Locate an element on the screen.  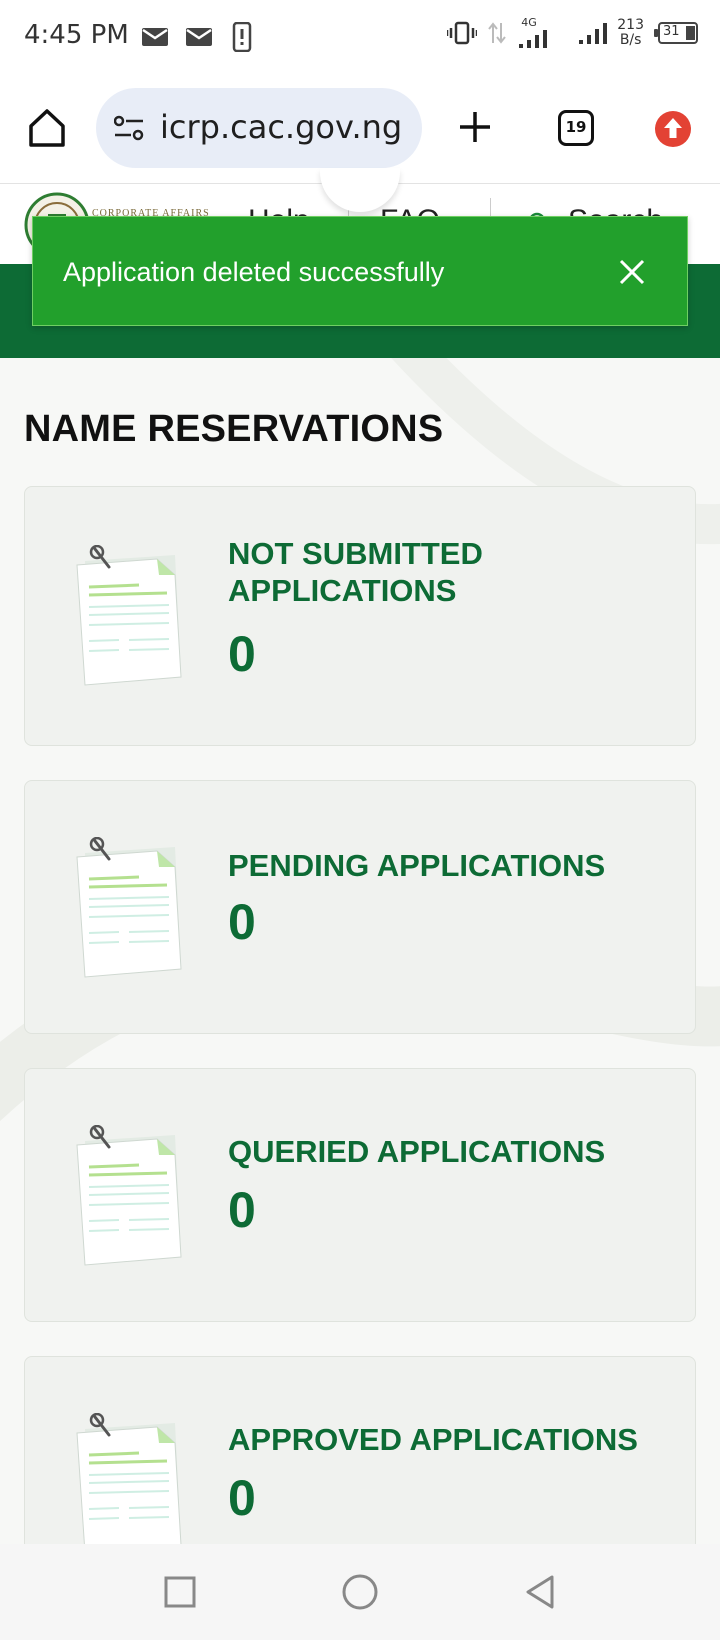
success-toast: Application deleted successfully is located at coordinates (360, 271).